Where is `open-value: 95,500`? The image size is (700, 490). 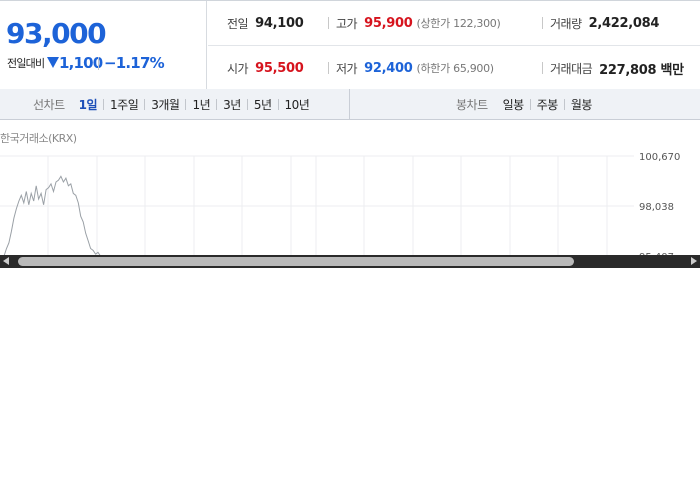
open-value: 95,500 is located at coordinates (279, 68).